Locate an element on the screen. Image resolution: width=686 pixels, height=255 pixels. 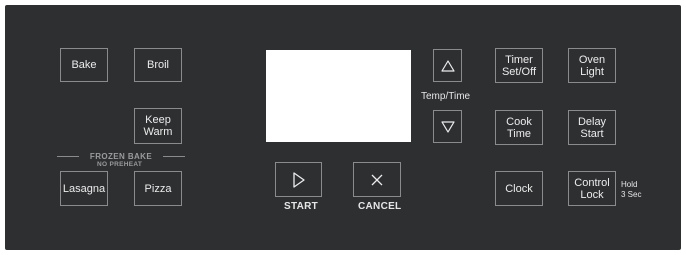
keep-warm-button: Keep Warm is located at coordinates (158, 126).